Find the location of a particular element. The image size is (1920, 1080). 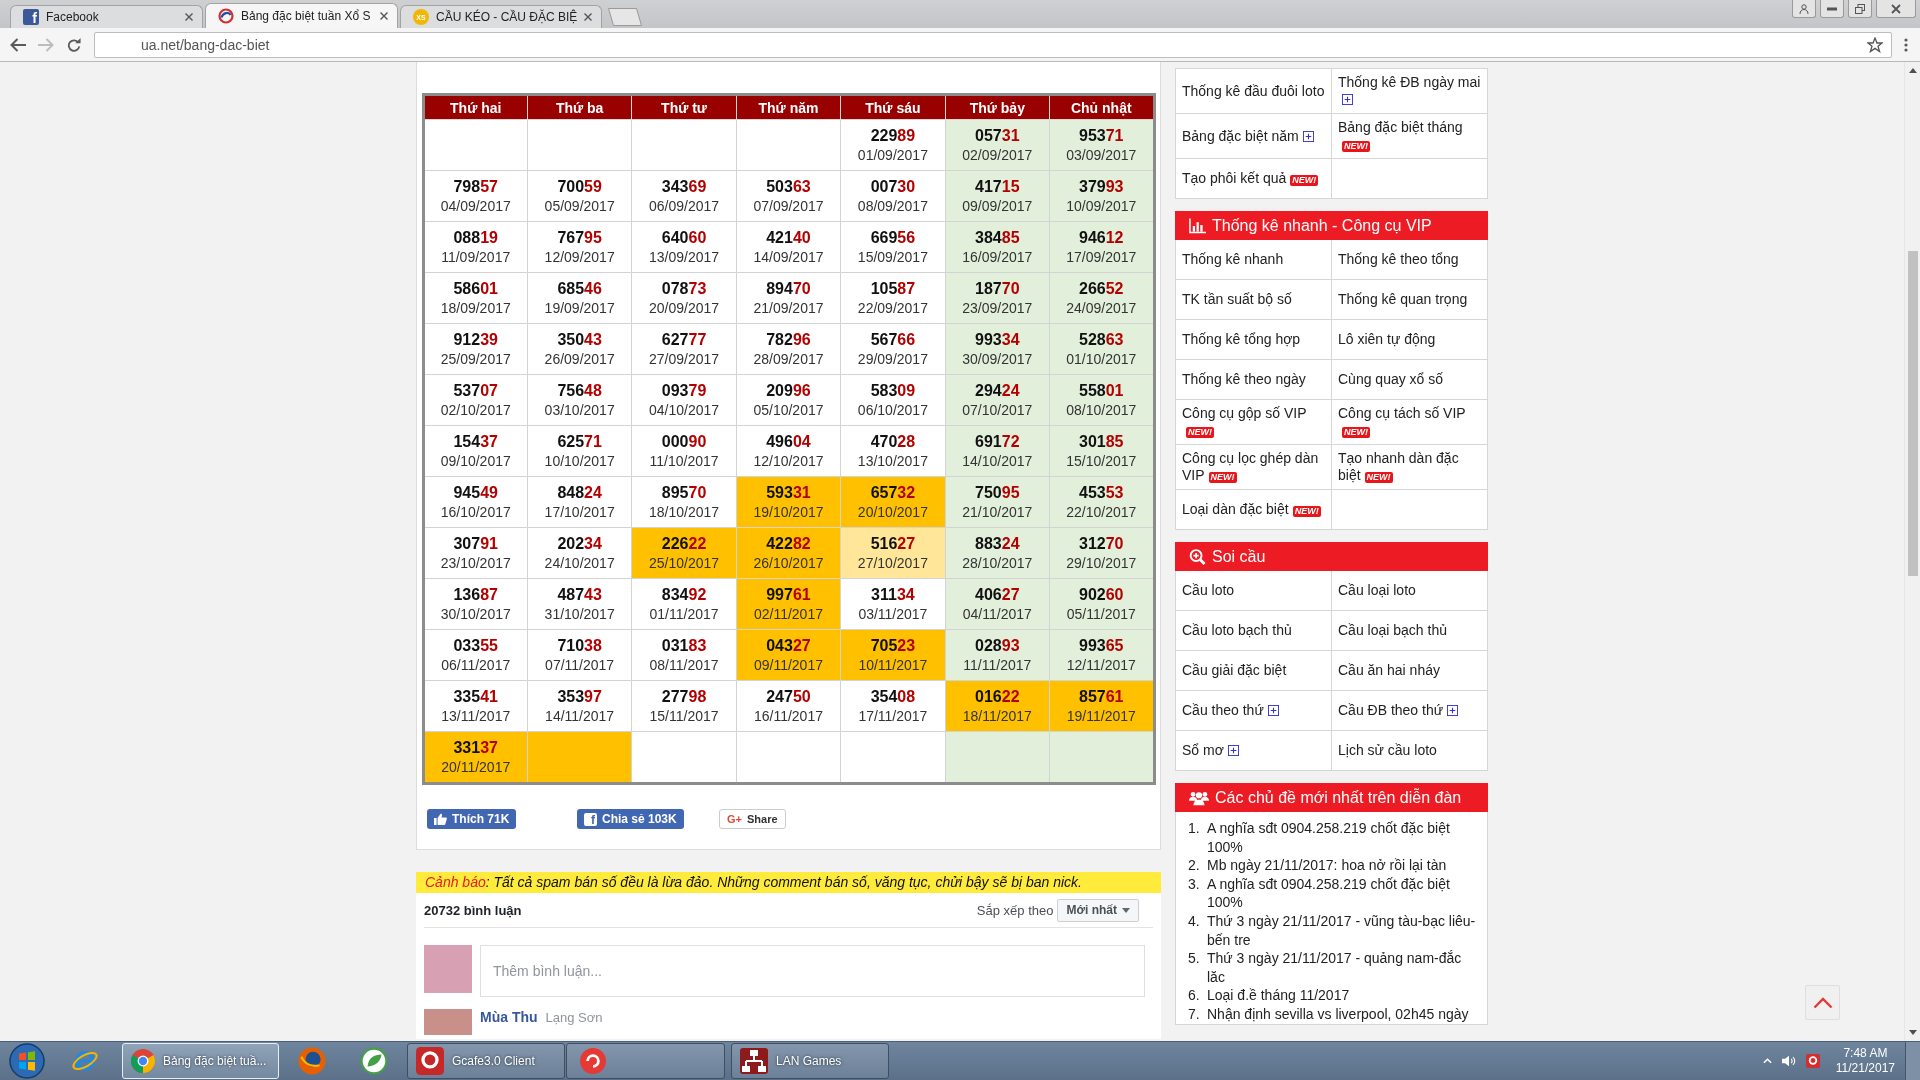

sidebar-link: Cầu ăn hai nháy is located at coordinates (1389, 670).